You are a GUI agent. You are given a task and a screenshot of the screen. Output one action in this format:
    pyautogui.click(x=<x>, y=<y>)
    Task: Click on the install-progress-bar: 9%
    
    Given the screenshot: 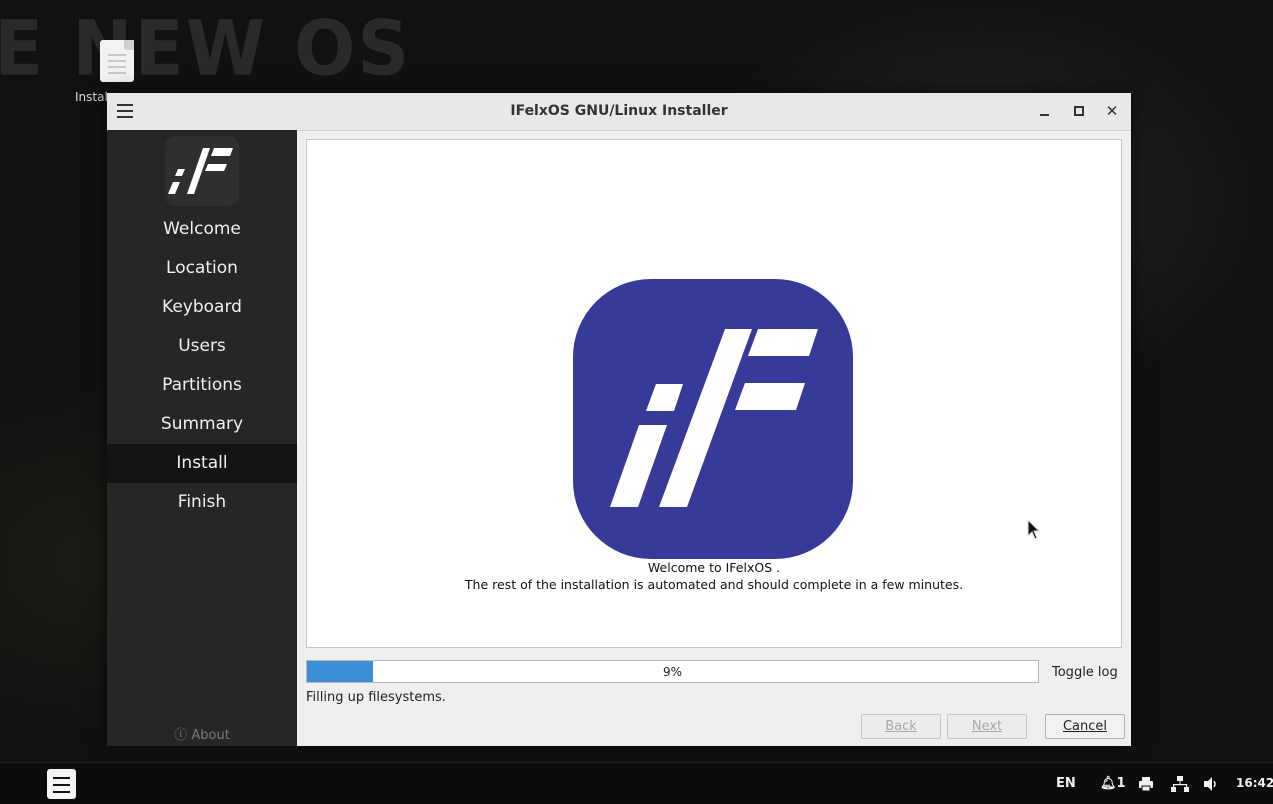 What is the action you would take?
    pyautogui.click(x=672, y=671)
    